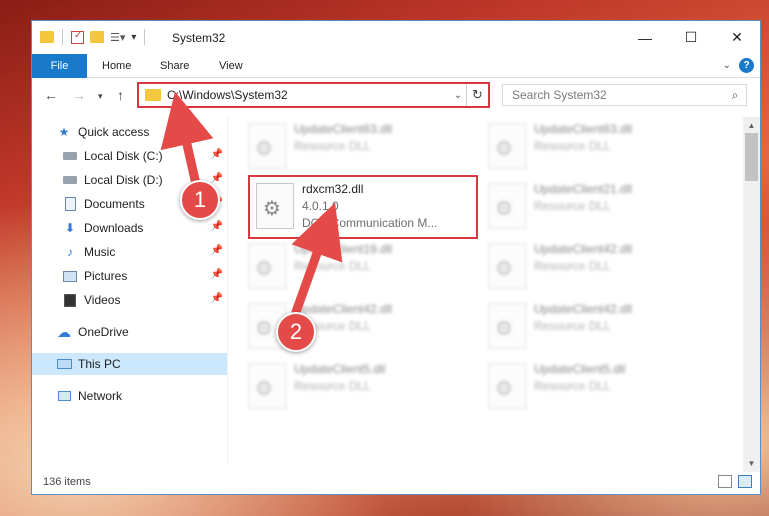  Describe the element at coordinates (340, 369) in the screenshot. I see `file-name: UpdateClient5.dll` at that location.